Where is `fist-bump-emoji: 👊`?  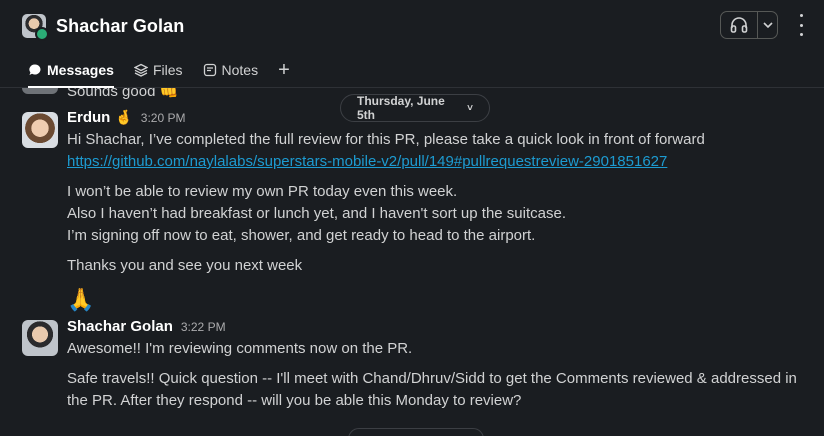
fist-bump-emoji: 👊 is located at coordinates (169, 94).